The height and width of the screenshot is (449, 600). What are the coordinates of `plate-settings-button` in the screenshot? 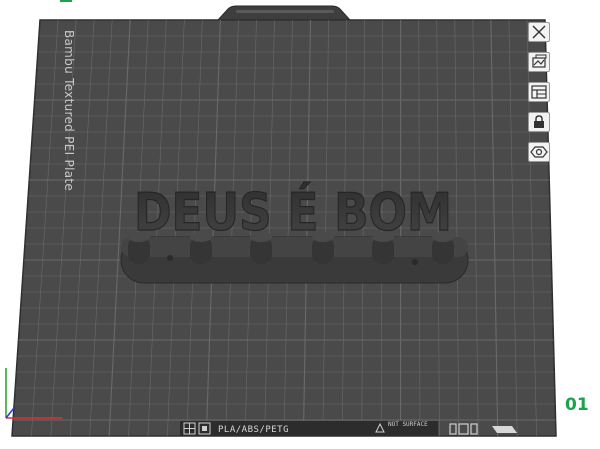 It's located at (539, 152).